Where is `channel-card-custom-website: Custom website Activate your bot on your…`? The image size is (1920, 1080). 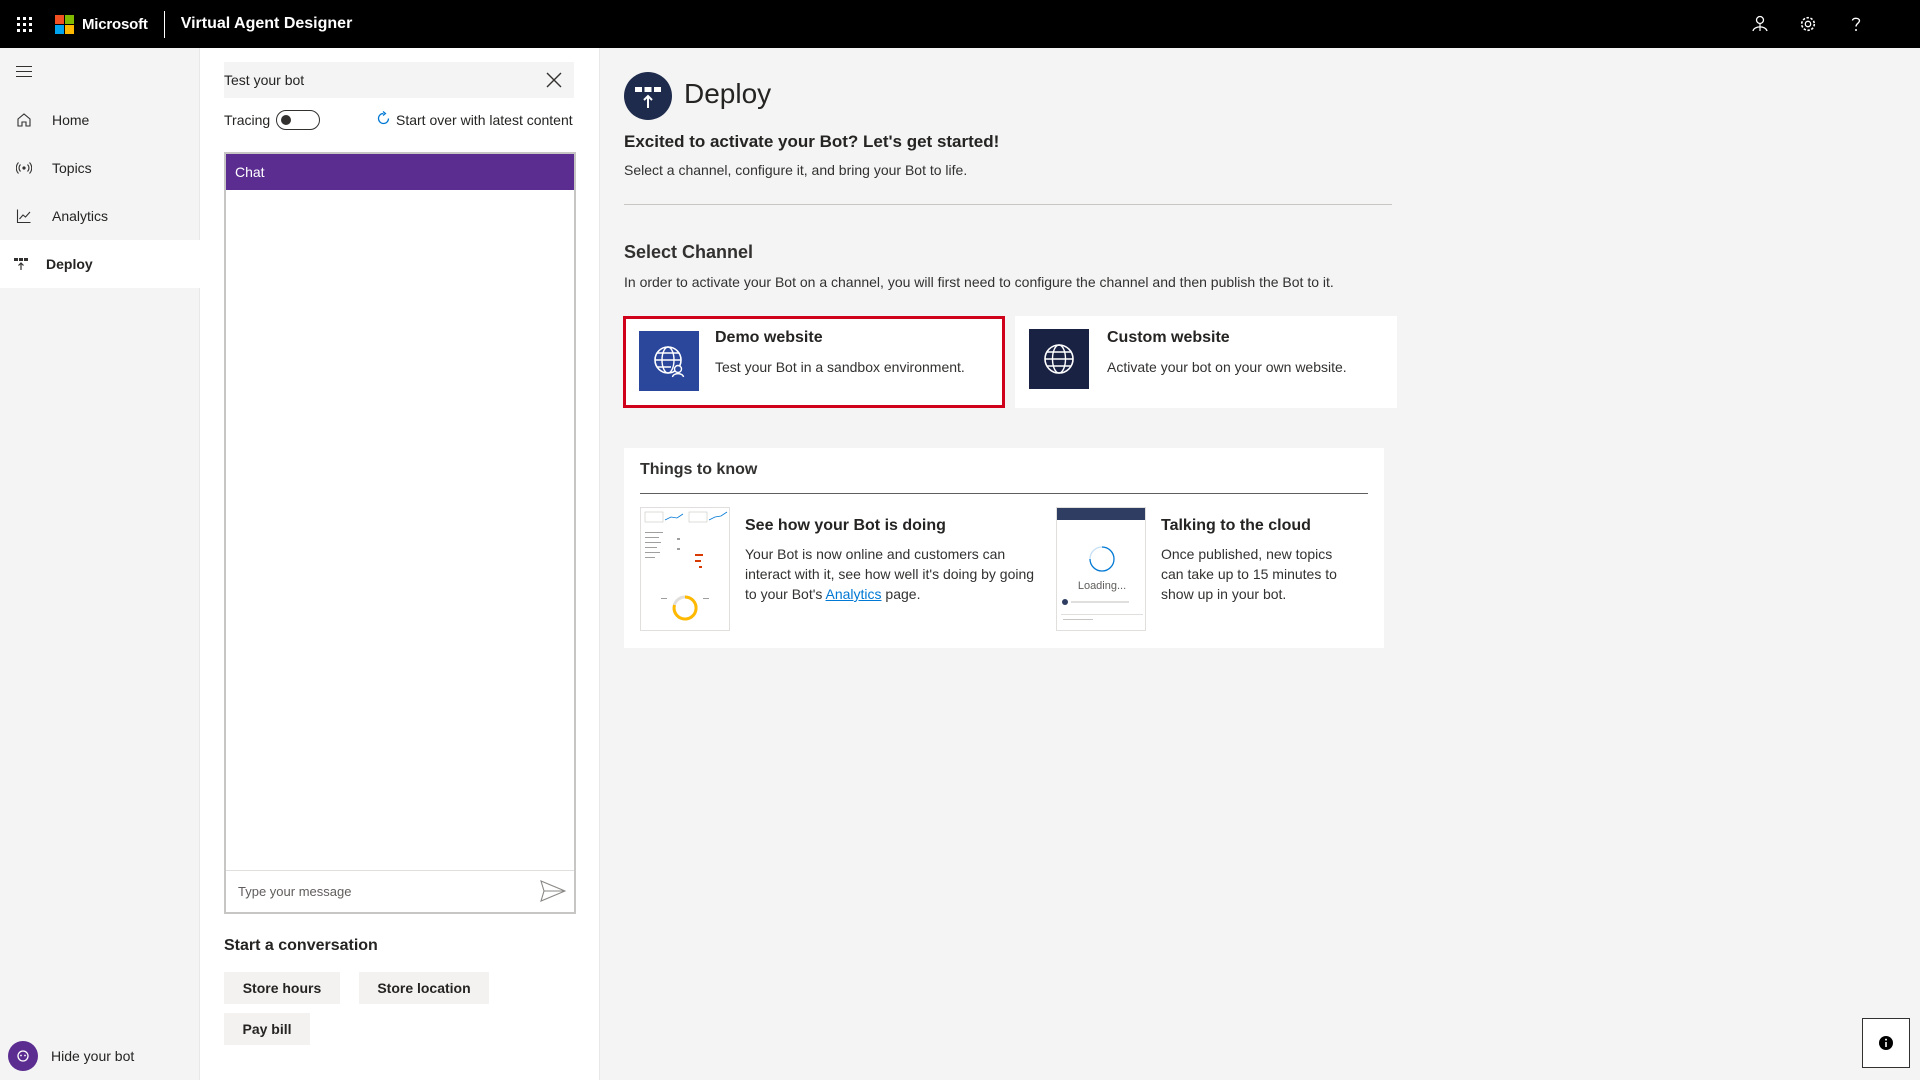 channel-card-custom-website: Custom website Activate your bot on your… is located at coordinates (1206, 362).